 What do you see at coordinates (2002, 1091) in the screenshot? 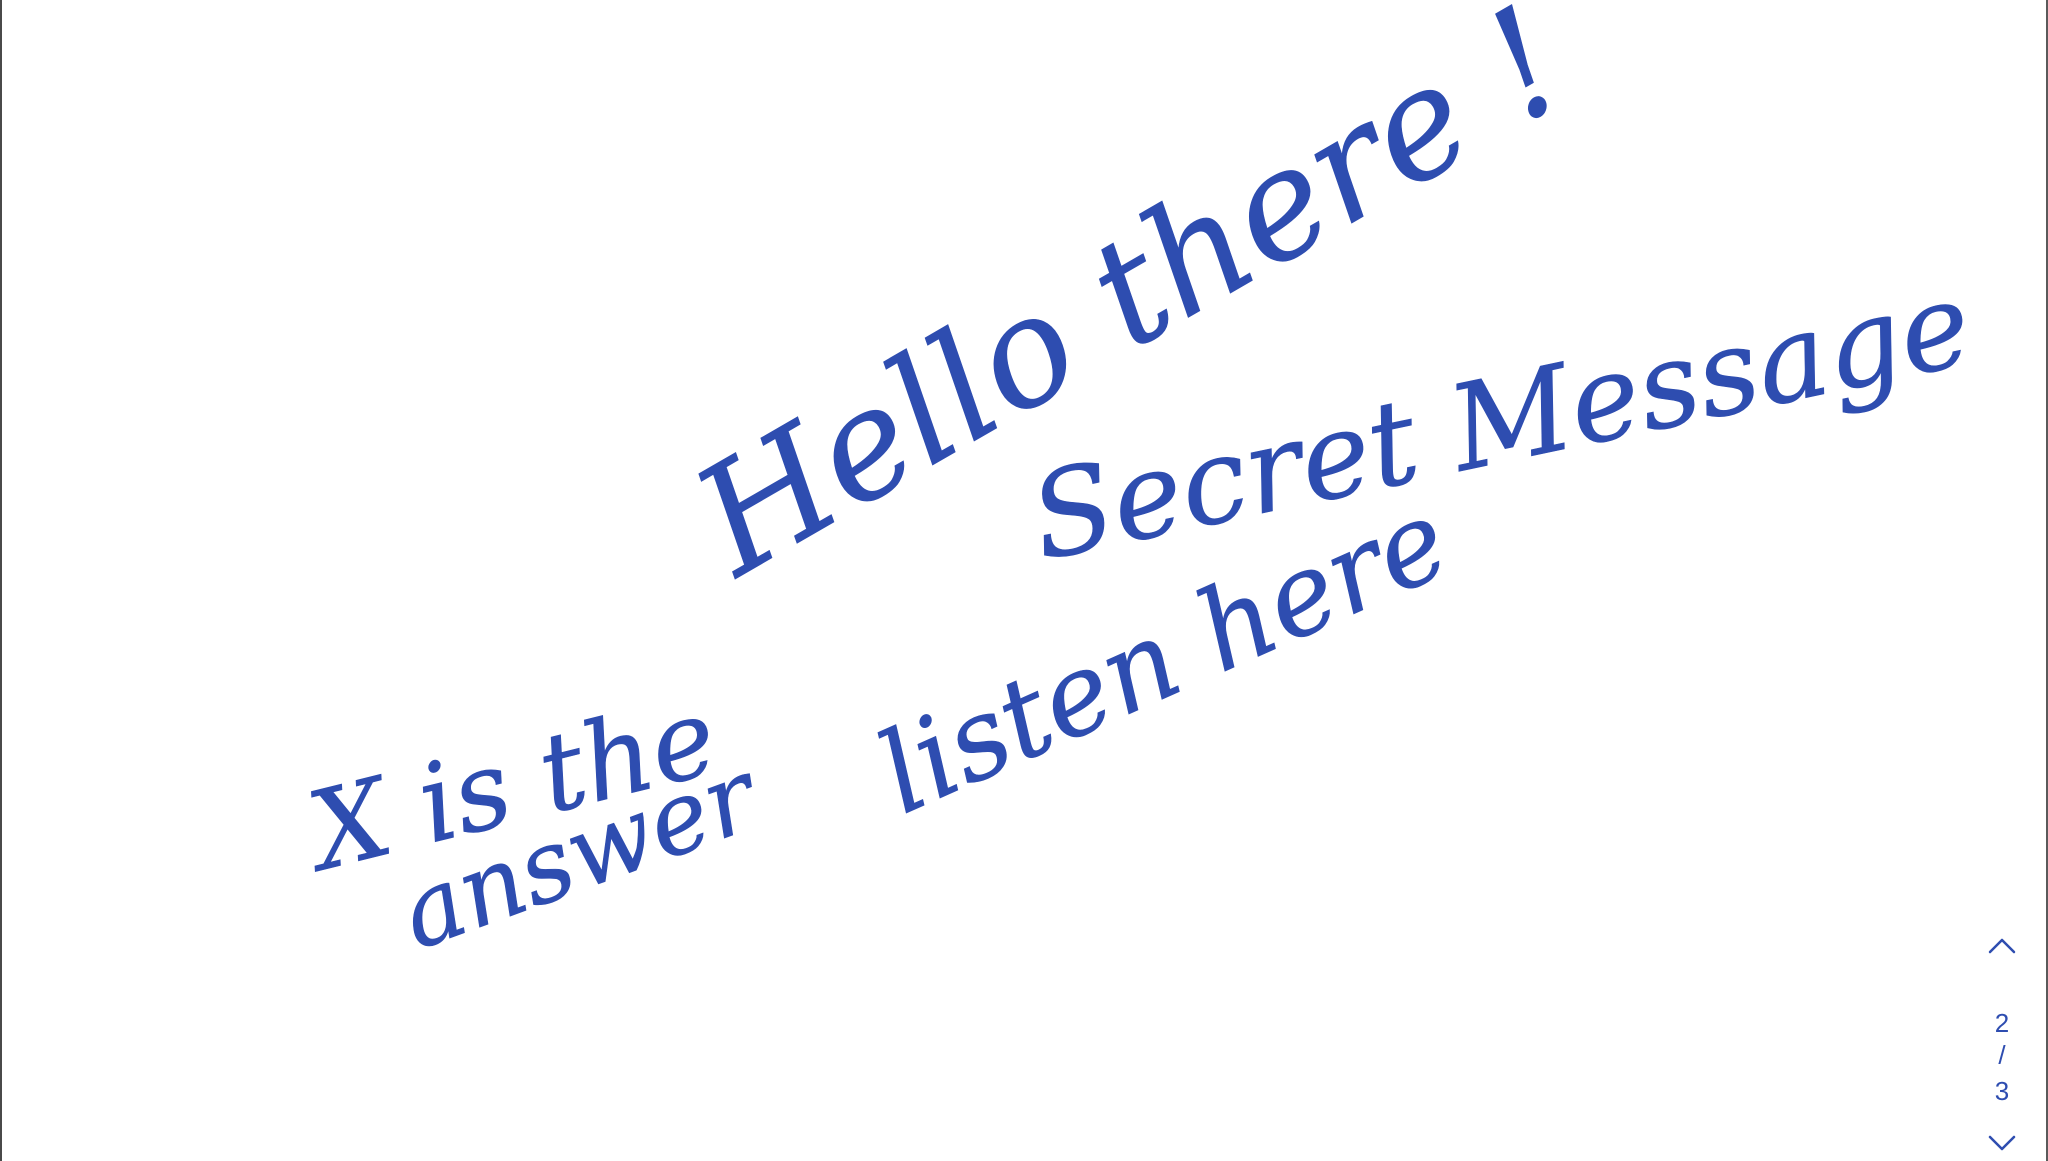
I see `total-pages-number: 3` at bounding box center [2002, 1091].